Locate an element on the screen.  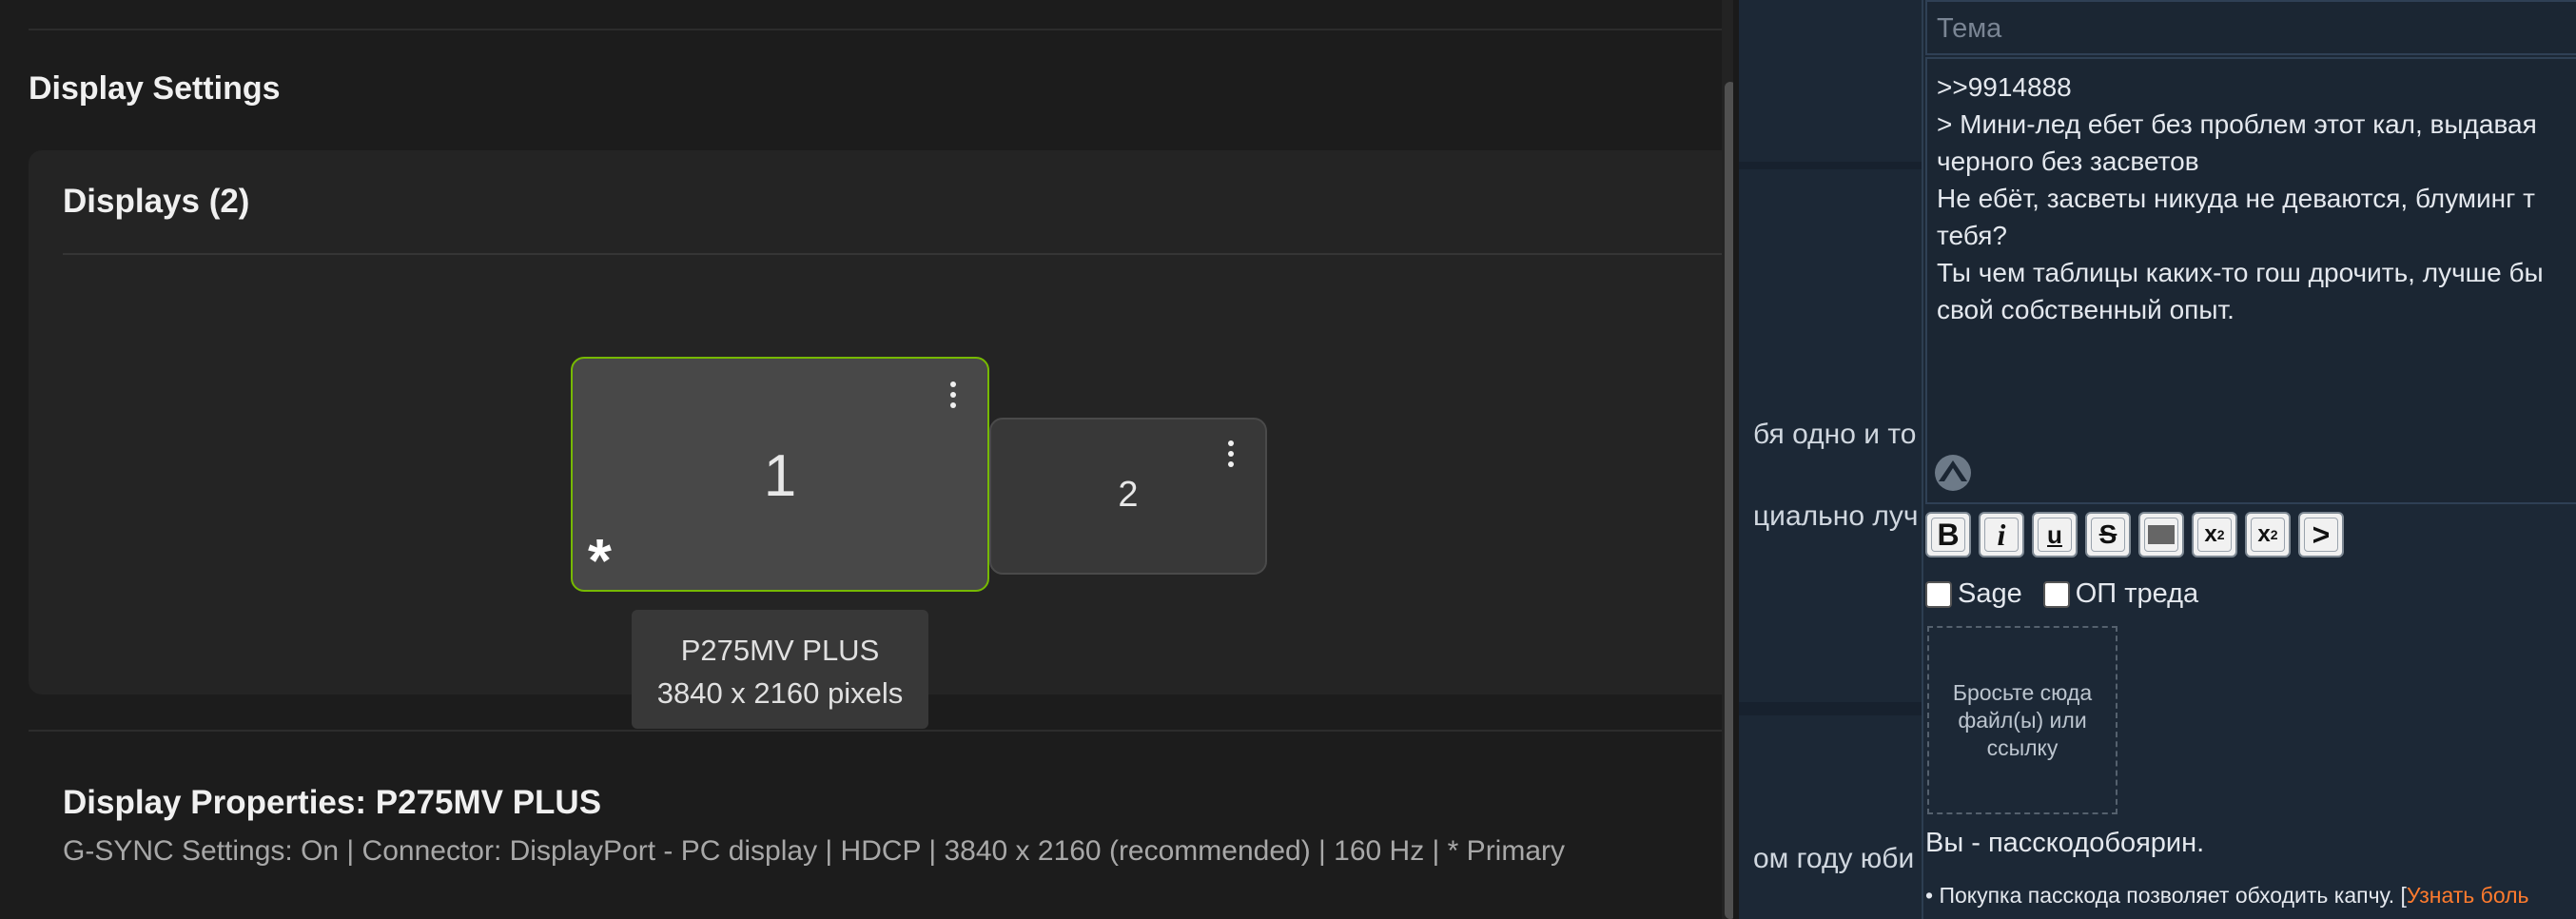
scrollbar-thumb is located at coordinates (1729, 500).